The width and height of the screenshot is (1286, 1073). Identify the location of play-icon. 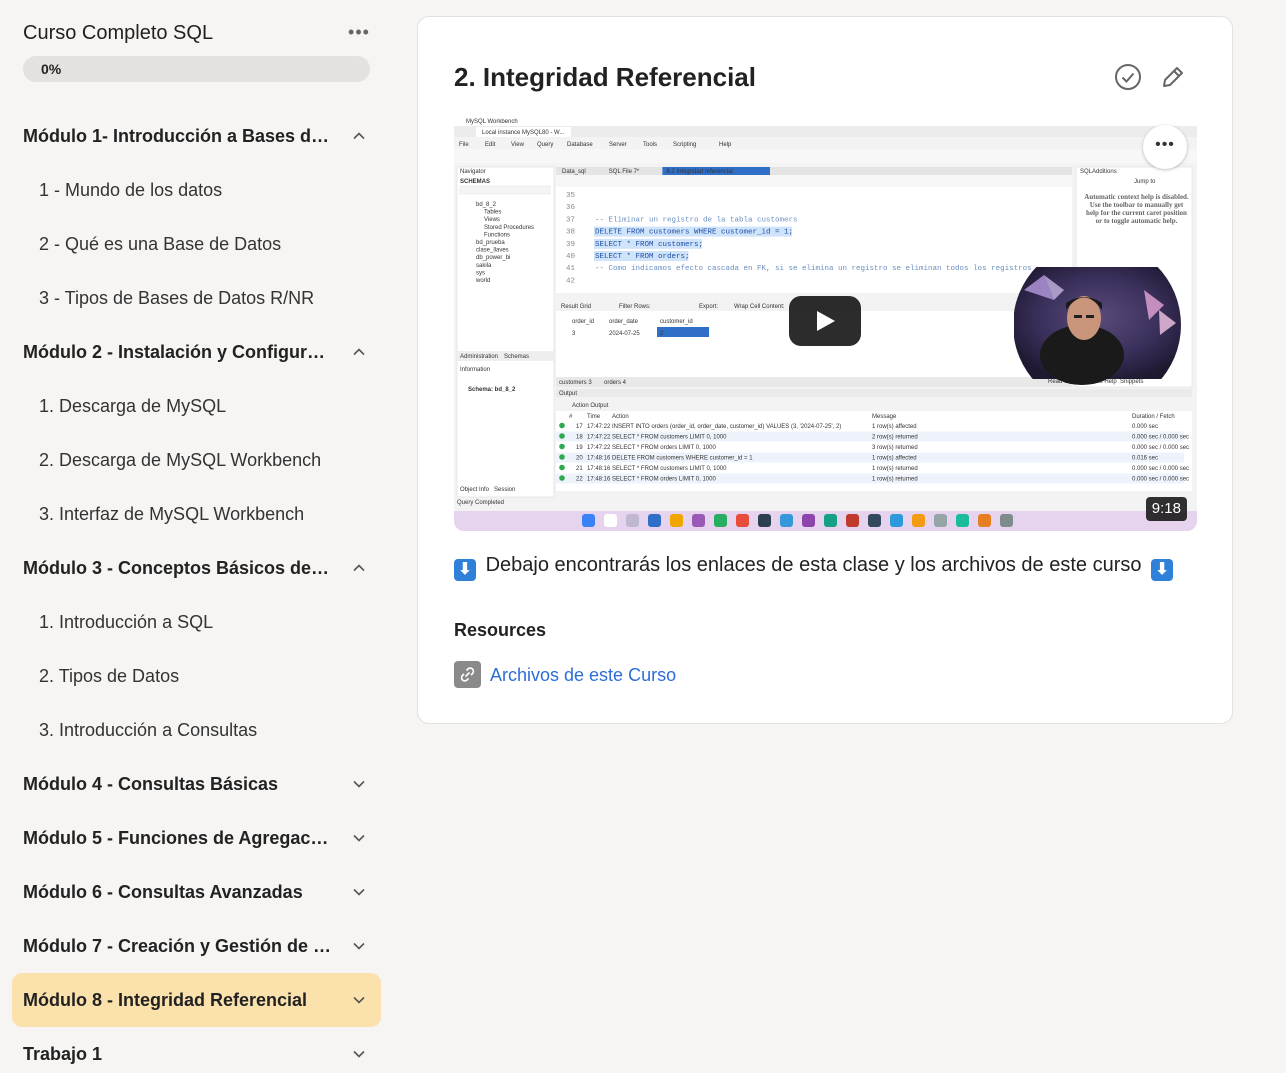
(825, 321).